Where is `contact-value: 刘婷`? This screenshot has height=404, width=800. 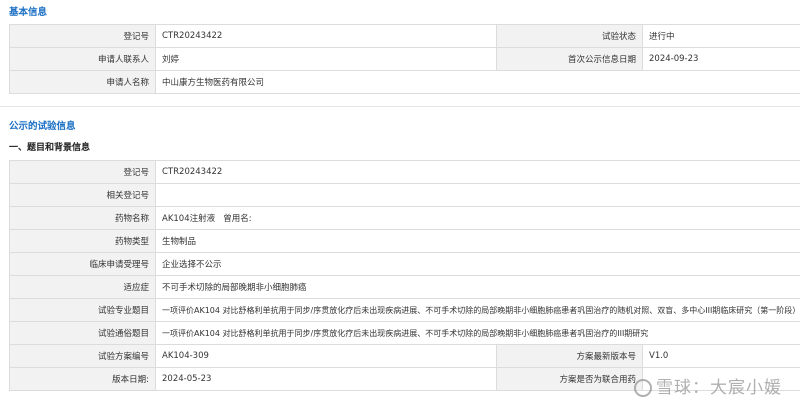
contact-value: 刘婷 is located at coordinates (326, 59).